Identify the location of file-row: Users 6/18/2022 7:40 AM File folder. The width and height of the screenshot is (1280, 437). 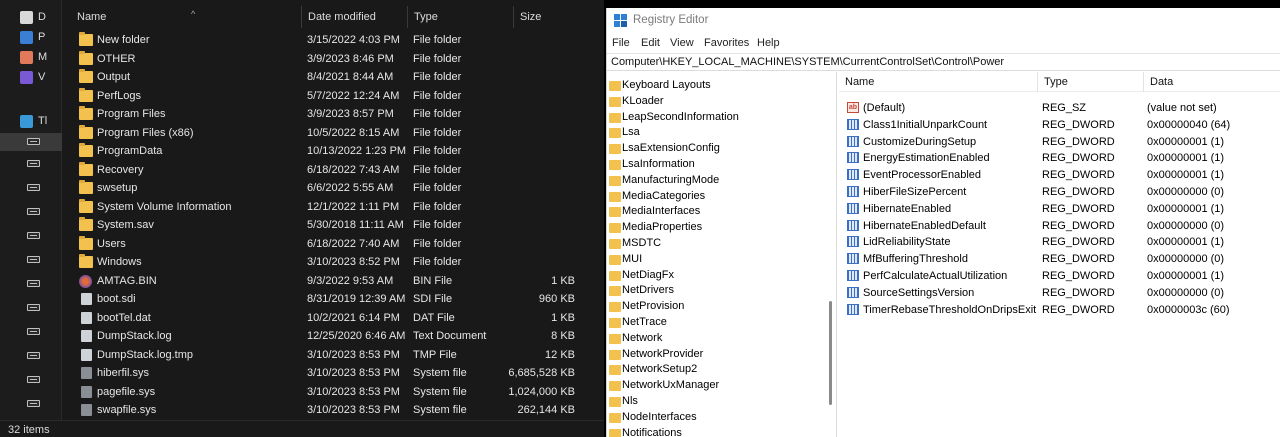
(323, 244).